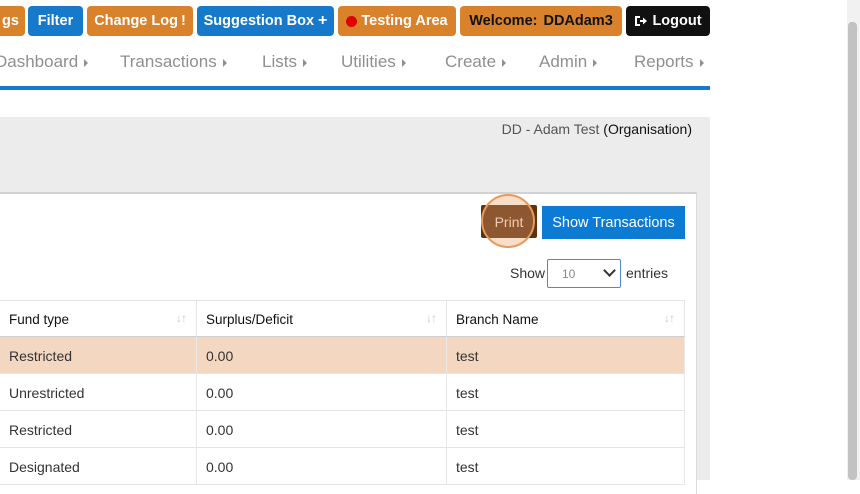  What do you see at coordinates (404, 21) in the screenshot?
I see `testing-label: Testing Area` at bounding box center [404, 21].